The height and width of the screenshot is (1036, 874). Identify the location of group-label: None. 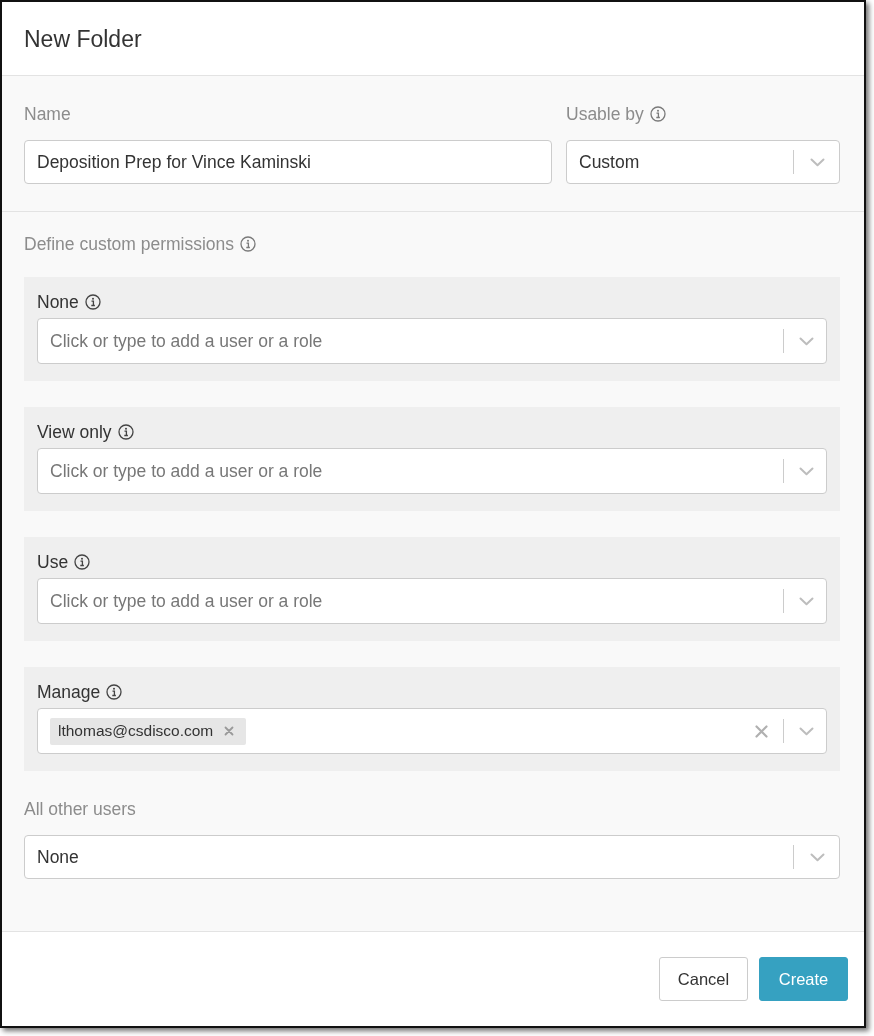
(58, 302).